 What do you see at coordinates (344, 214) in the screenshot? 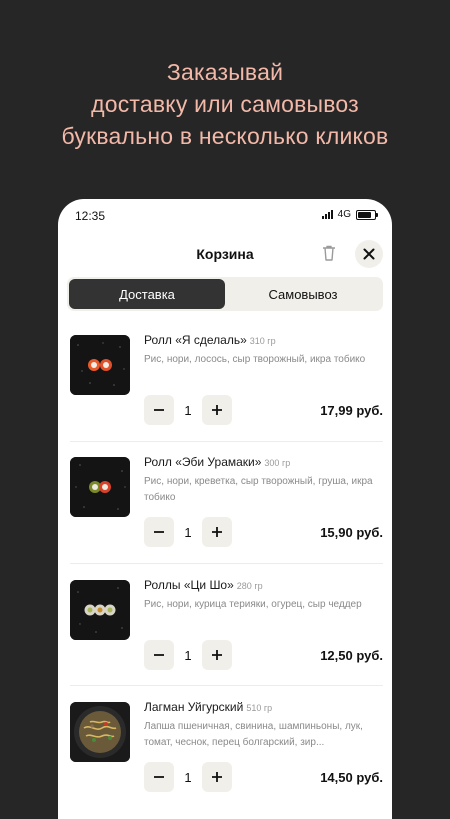
I see `network-type: 4G` at bounding box center [344, 214].